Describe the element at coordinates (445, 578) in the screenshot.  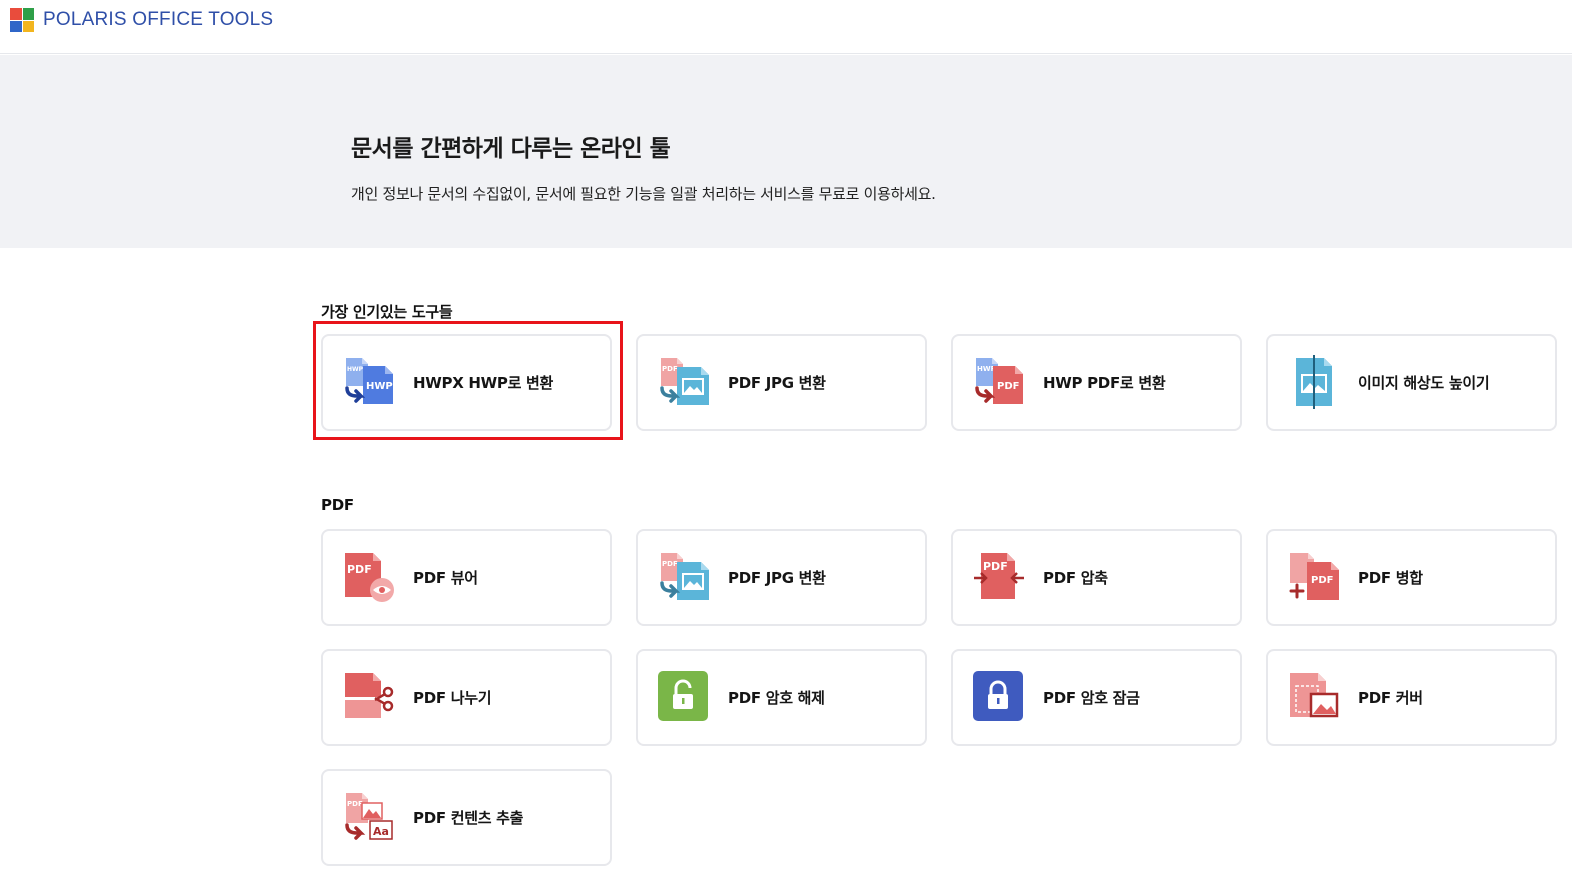
I see `tool-label: PDF 뷰어` at that location.